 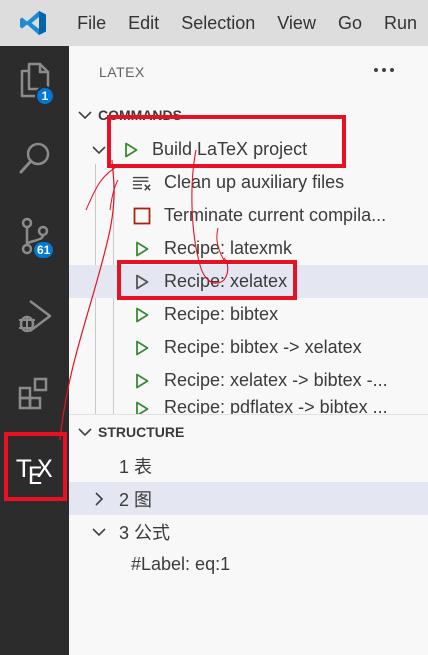 What do you see at coordinates (122, 72) in the screenshot?
I see `sidebar-title: LATEX` at bounding box center [122, 72].